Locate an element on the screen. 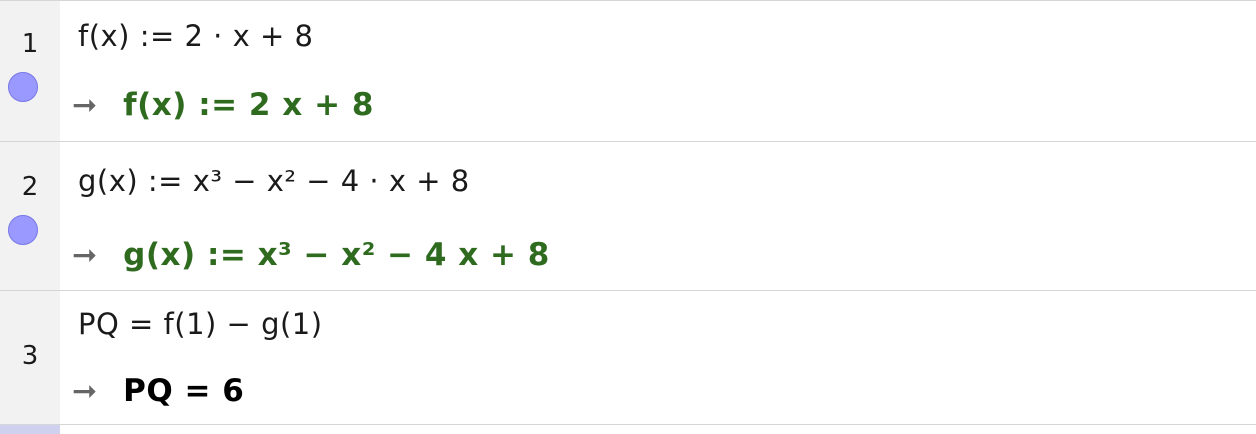 The image size is (1256, 434). row-output: ➞ f(x) := 2 x + 8 is located at coordinates (223, 105).